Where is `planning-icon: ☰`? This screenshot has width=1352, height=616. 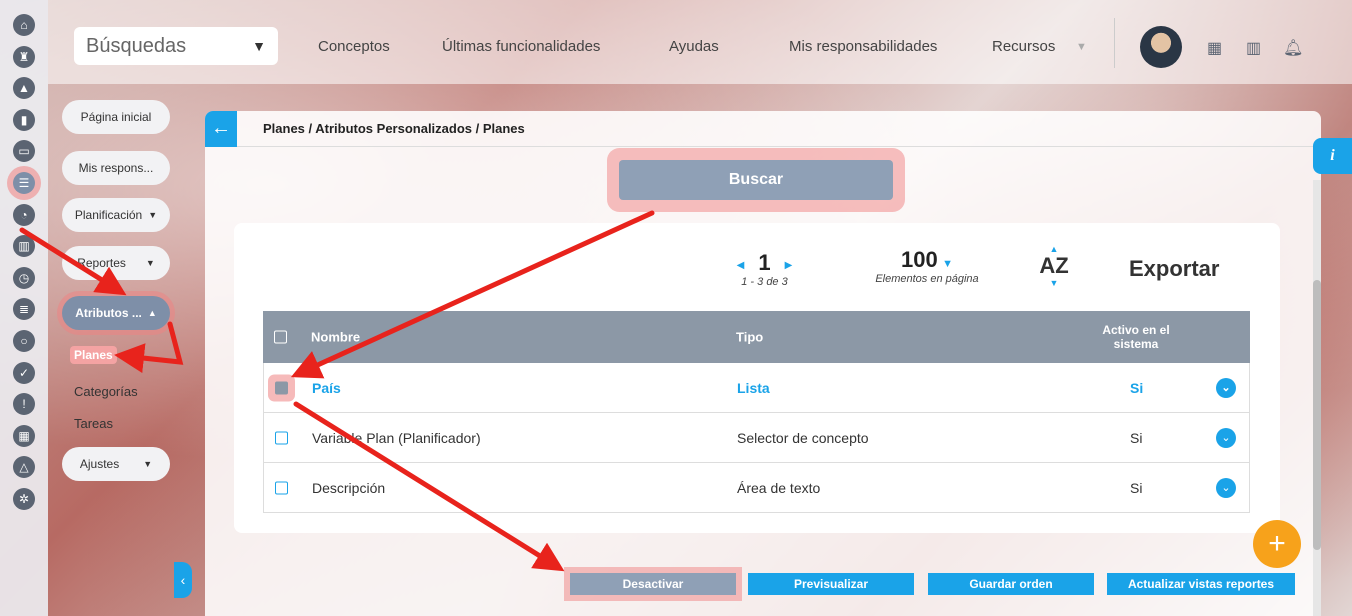 planning-icon: ☰ is located at coordinates (24, 182).